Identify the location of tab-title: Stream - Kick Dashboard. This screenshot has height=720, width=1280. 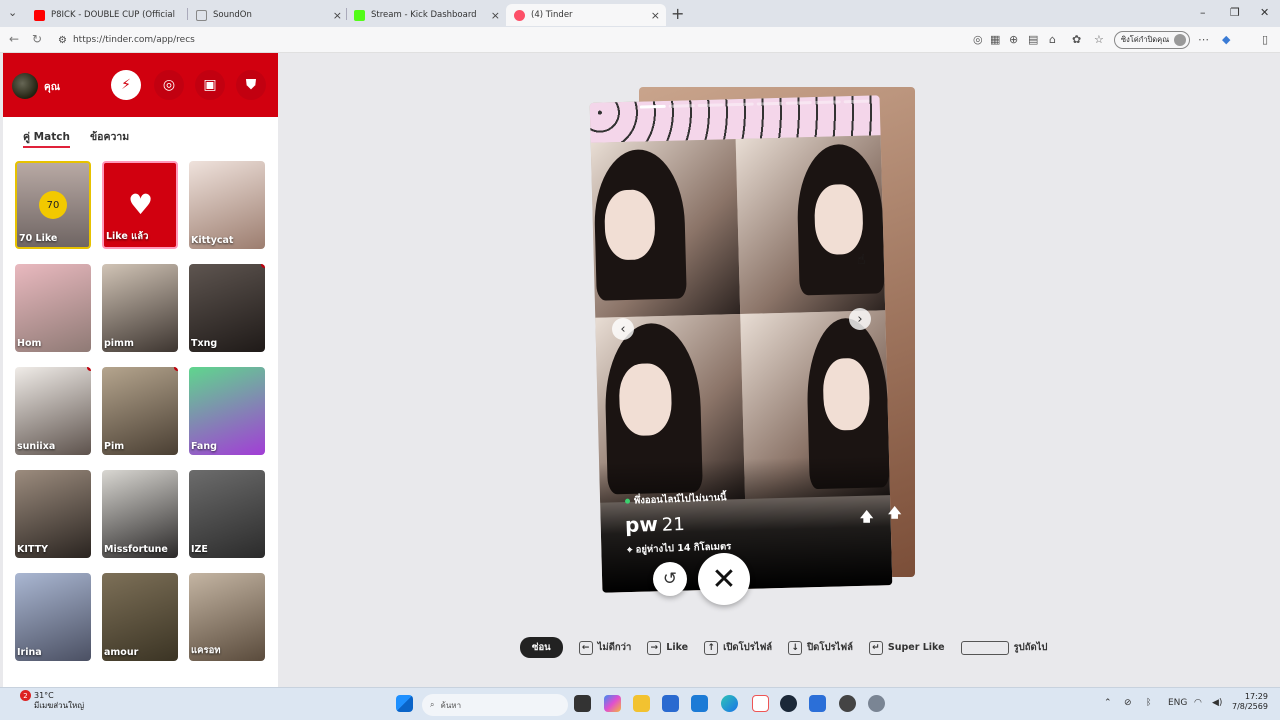
(424, 15).